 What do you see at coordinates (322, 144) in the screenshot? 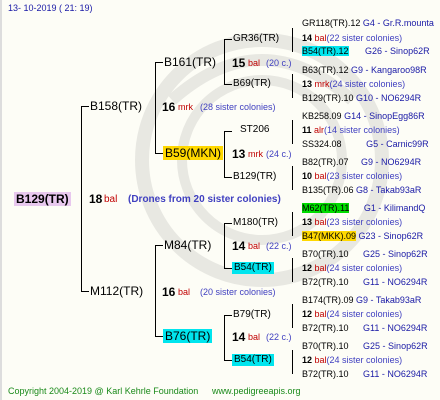
I see `gen4-queen-id: SS324.08` at bounding box center [322, 144].